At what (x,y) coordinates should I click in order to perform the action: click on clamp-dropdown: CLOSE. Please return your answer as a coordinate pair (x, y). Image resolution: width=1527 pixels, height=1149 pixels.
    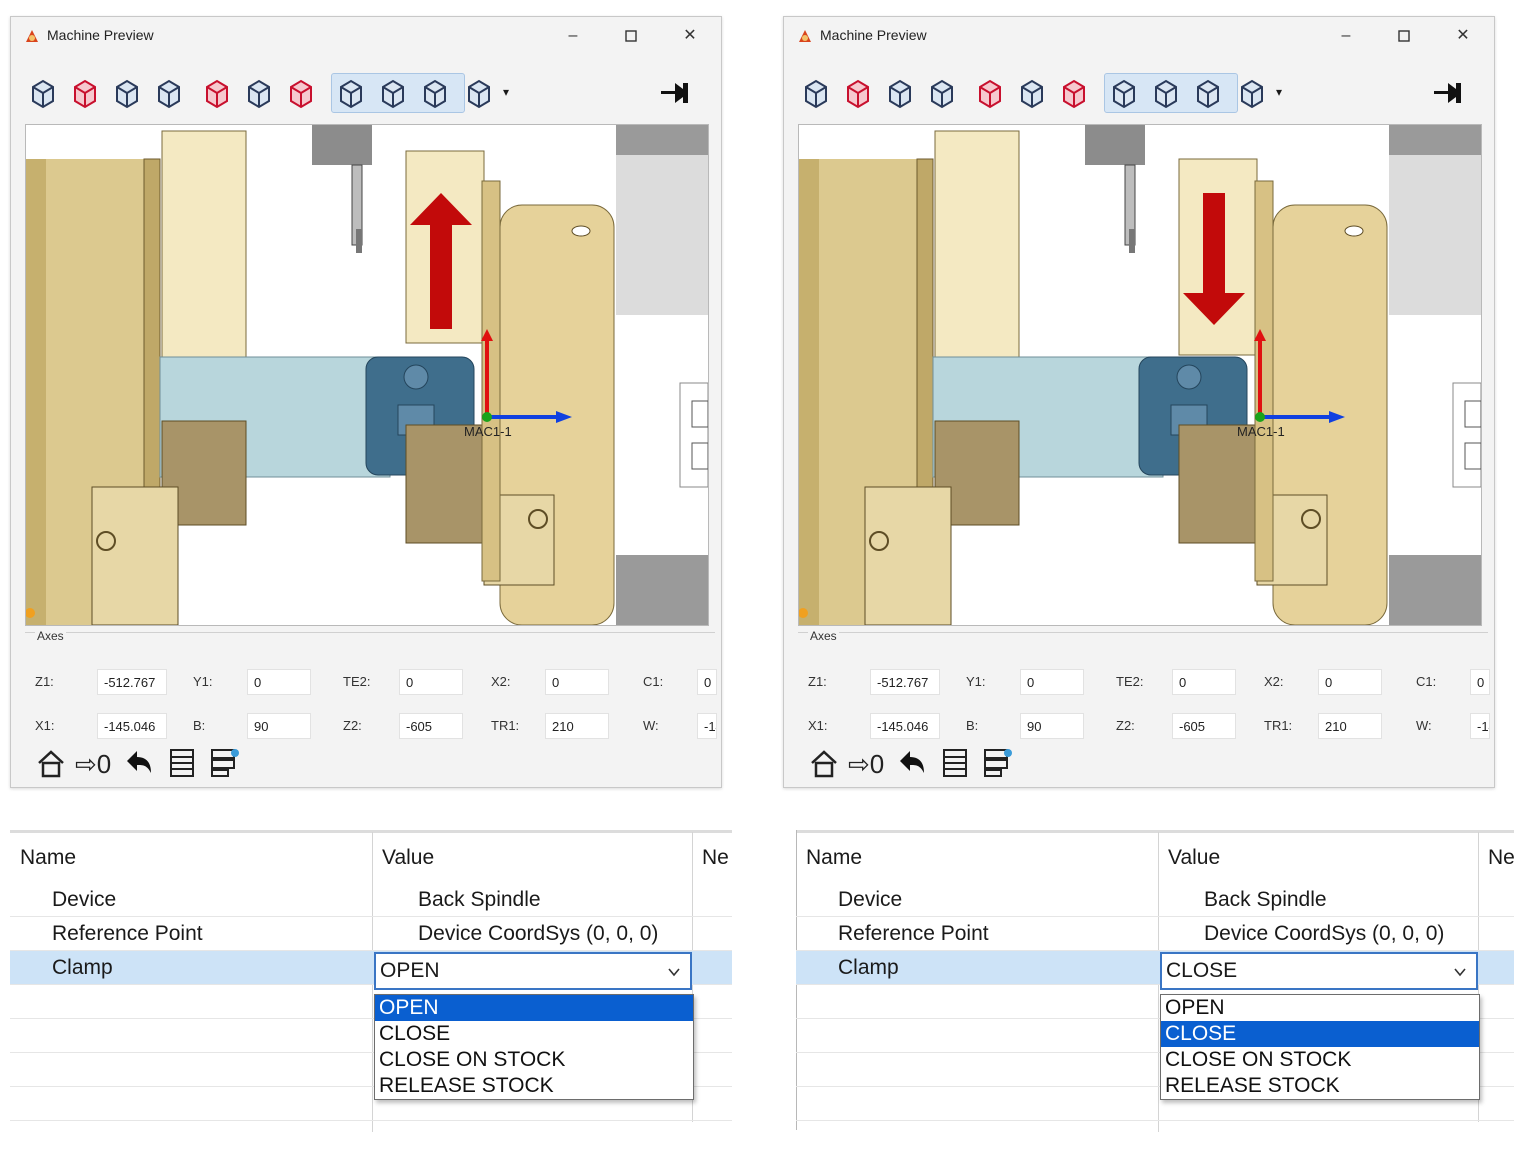
    Looking at the image, I should click on (1319, 971).